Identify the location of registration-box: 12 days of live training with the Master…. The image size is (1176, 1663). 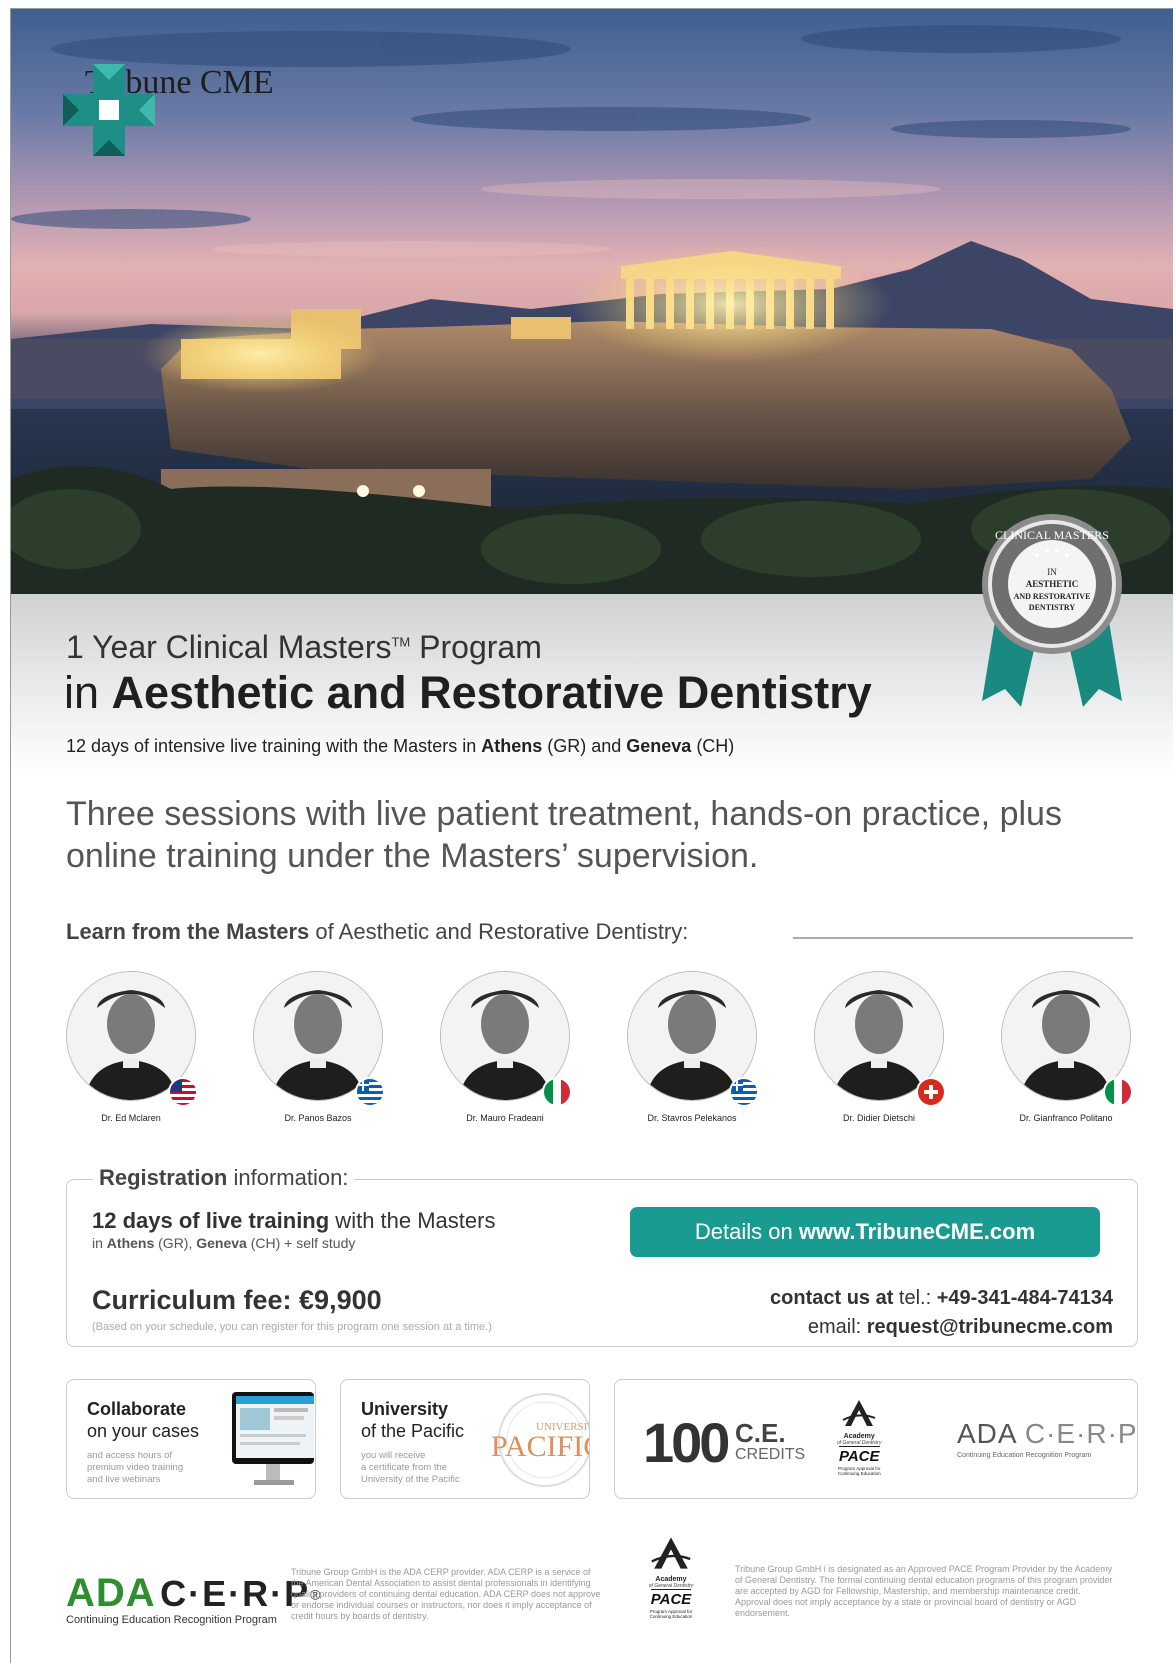
(602, 1263).